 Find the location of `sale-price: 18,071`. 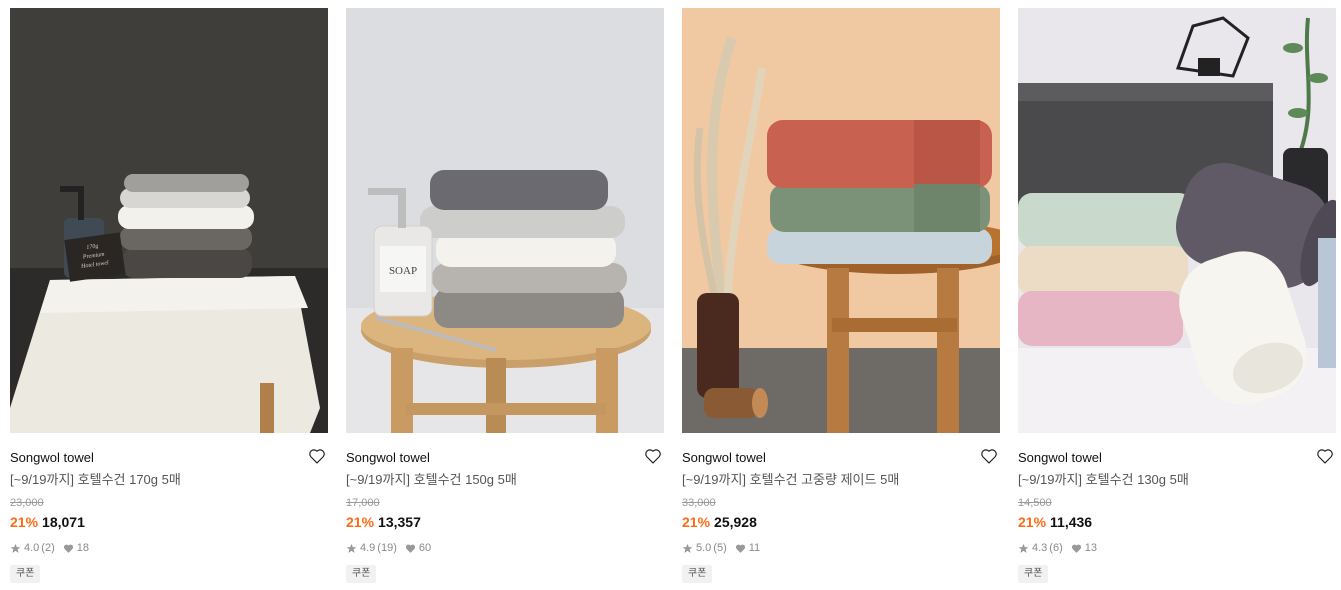

sale-price: 18,071 is located at coordinates (63, 522).